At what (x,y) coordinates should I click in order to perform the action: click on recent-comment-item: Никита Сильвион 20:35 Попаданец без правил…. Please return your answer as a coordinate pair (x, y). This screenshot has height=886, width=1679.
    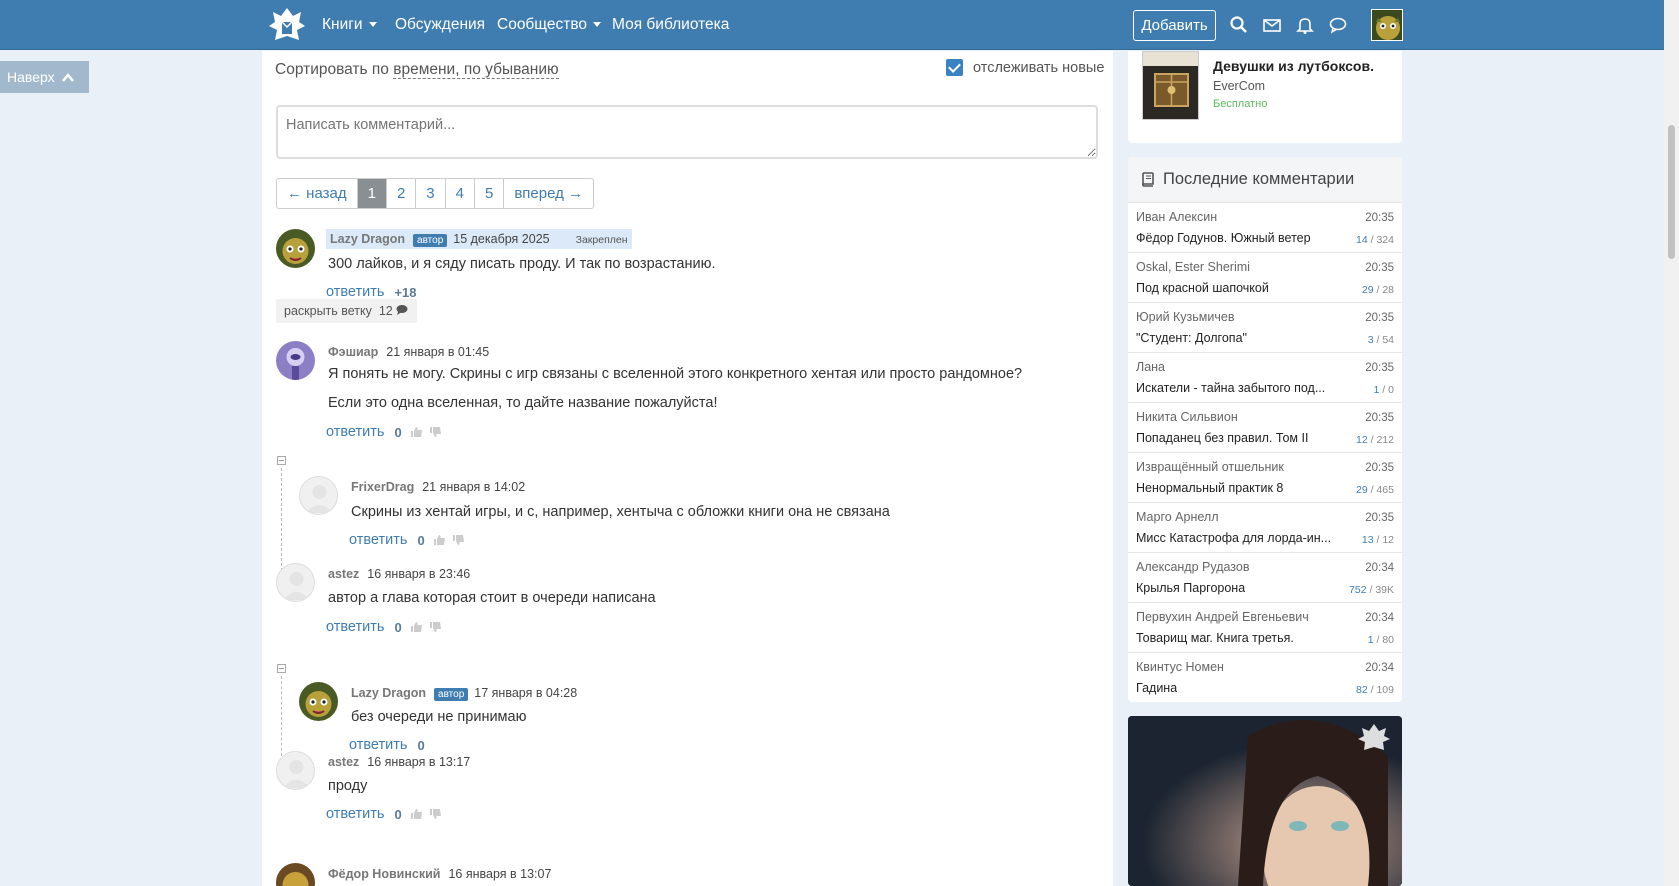
    Looking at the image, I should click on (1265, 428).